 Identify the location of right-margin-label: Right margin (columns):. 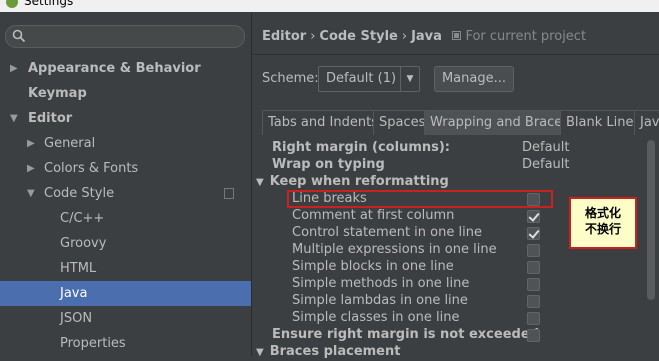
(361, 147).